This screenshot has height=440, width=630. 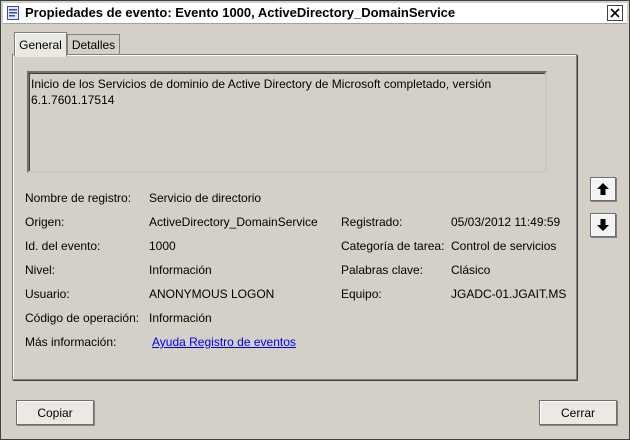 I want to click on opcode-value: Información, so click(x=180, y=318).